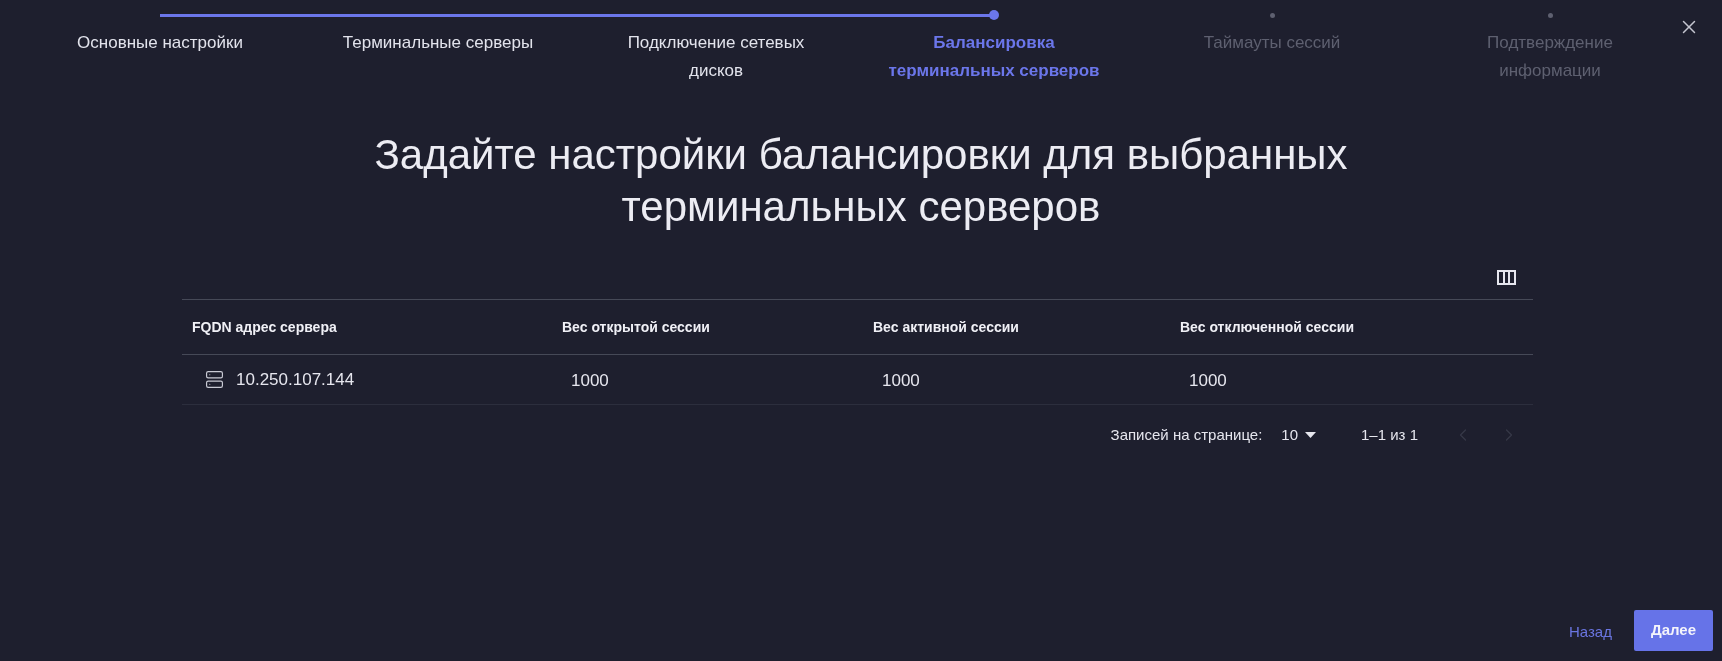 The width and height of the screenshot is (1722, 661). I want to click on step-label: Подключение сетевых дисков, so click(716, 57).